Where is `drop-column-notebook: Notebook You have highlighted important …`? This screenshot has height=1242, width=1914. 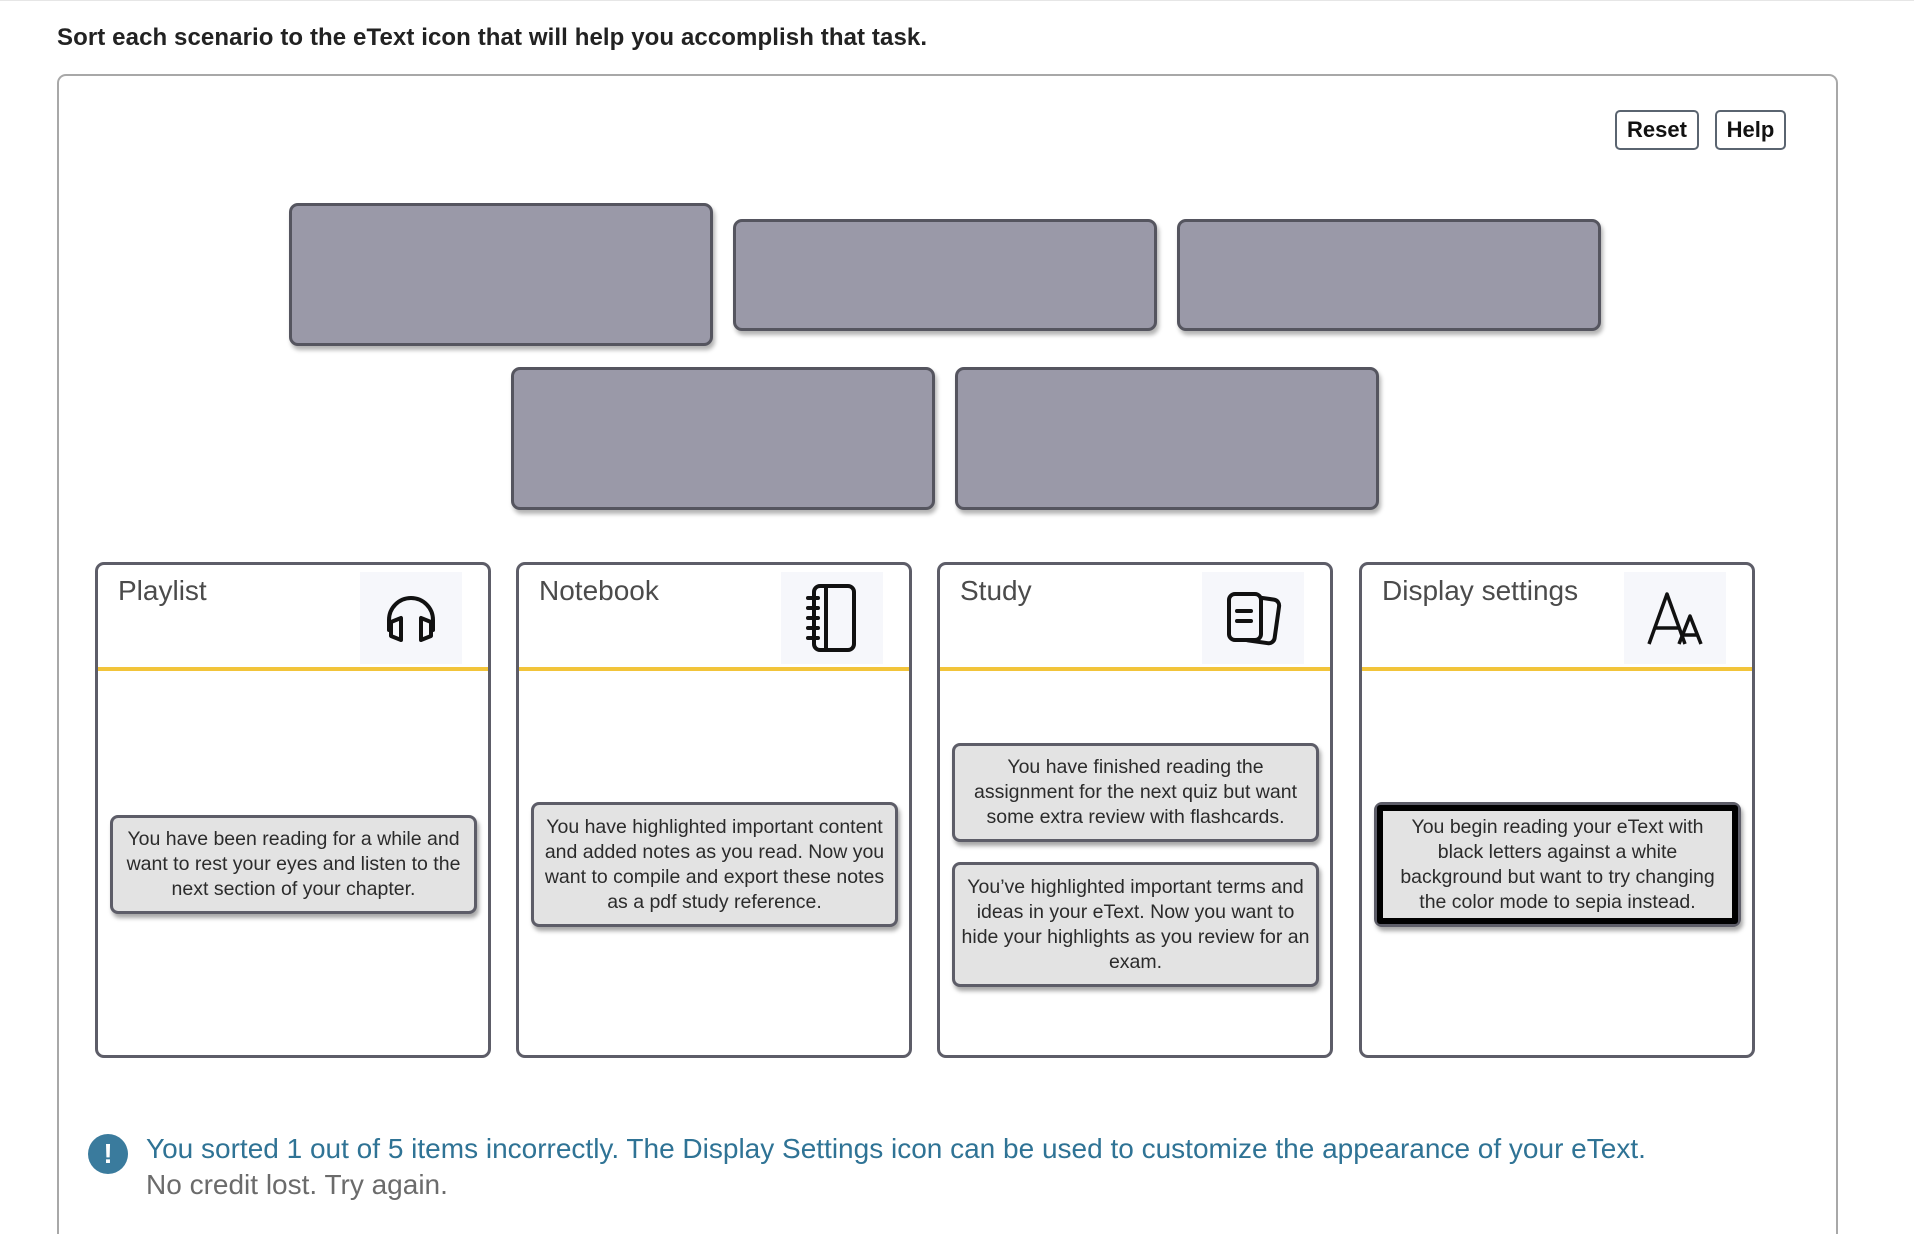
drop-column-notebook: Notebook You have highlighted important … is located at coordinates (714, 810).